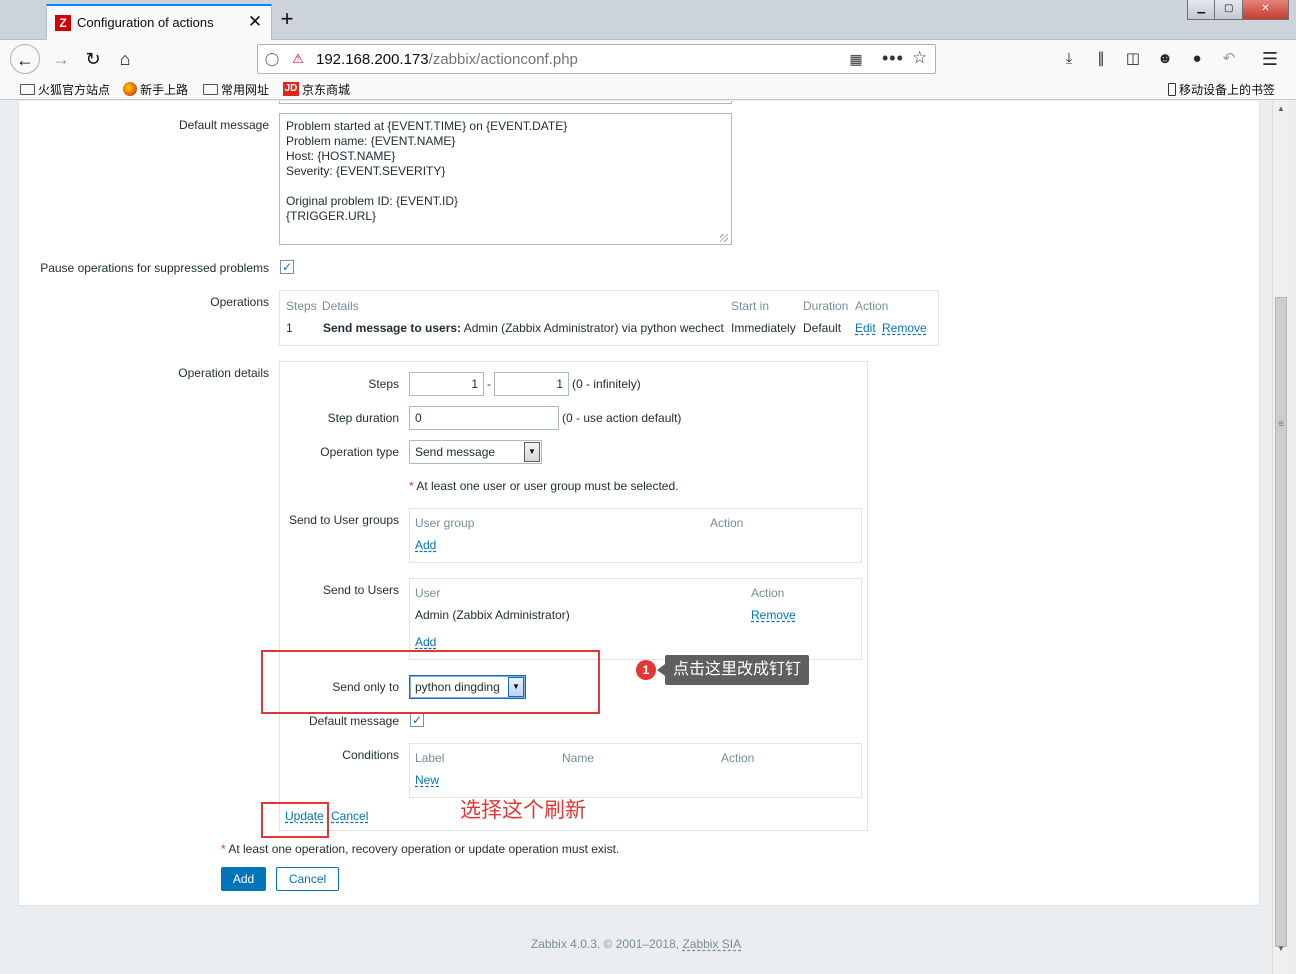 The image size is (1296, 974). Describe the element at coordinates (65, 89) in the screenshot. I see `bookmark-item: 火狐官方站点` at that location.